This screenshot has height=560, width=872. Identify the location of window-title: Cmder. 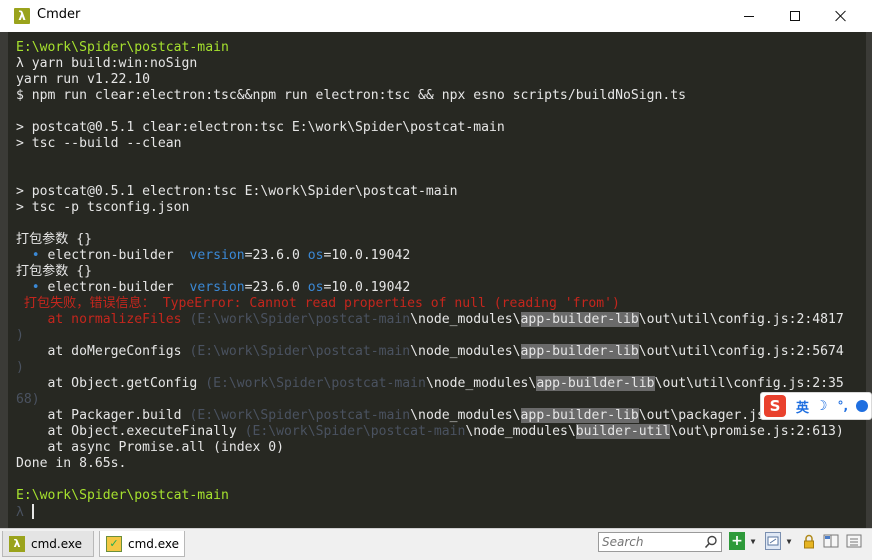
(59, 14).